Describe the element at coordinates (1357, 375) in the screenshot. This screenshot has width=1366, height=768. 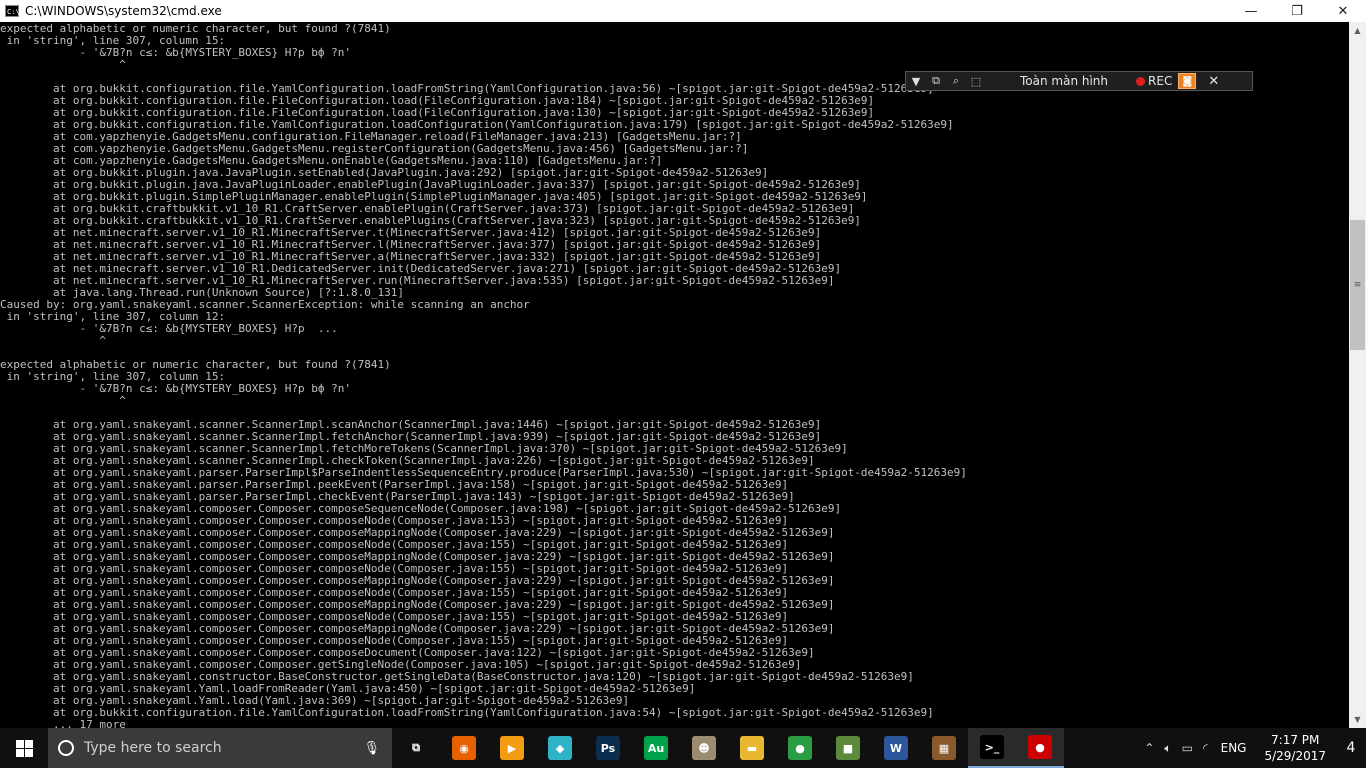
I see `vertical-scrollbar: ▲ ≡ ▼` at that location.